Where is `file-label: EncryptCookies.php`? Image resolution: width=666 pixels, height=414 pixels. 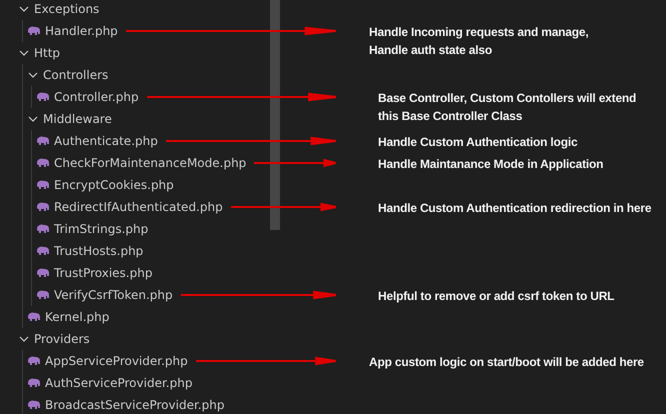
file-label: EncryptCookies.php is located at coordinates (114, 185).